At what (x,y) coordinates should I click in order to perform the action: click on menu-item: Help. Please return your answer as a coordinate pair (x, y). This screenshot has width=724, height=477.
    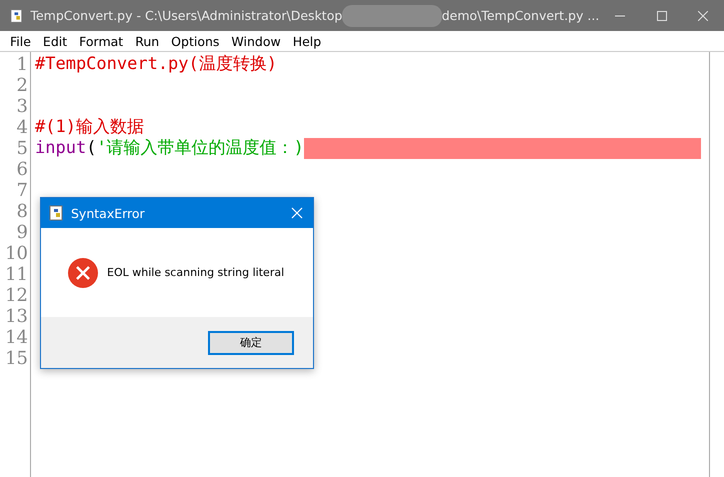
    Looking at the image, I should click on (307, 41).